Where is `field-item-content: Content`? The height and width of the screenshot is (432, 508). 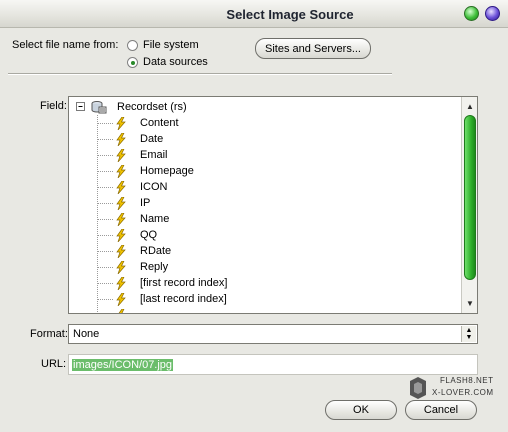
field-item-content: Content is located at coordinates (147, 123).